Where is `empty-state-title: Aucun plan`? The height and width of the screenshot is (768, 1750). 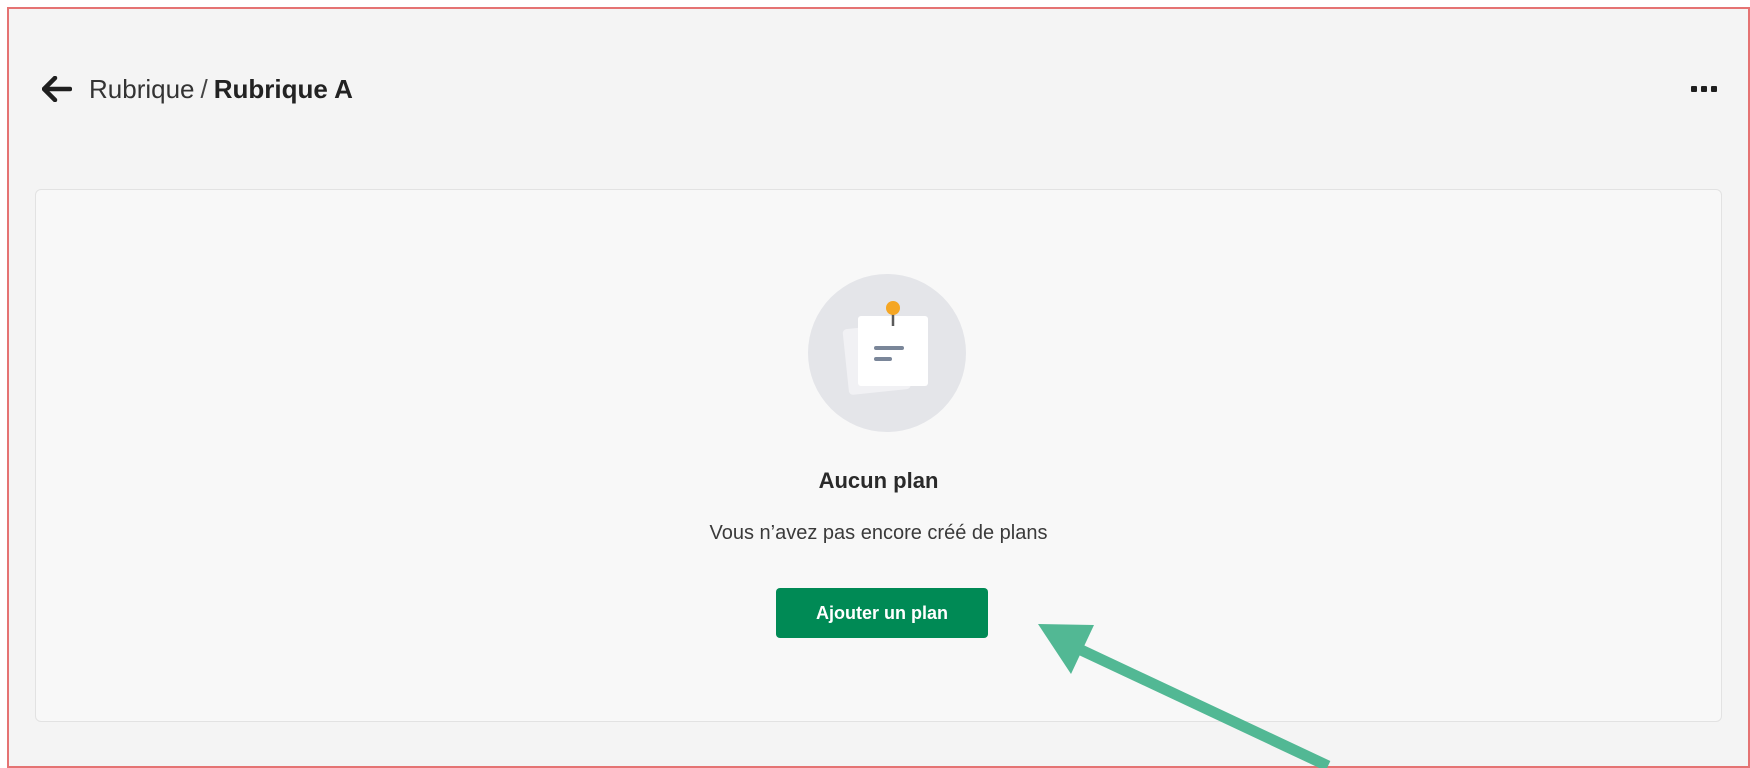 empty-state-title: Aucun plan is located at coordinates (878, 480).